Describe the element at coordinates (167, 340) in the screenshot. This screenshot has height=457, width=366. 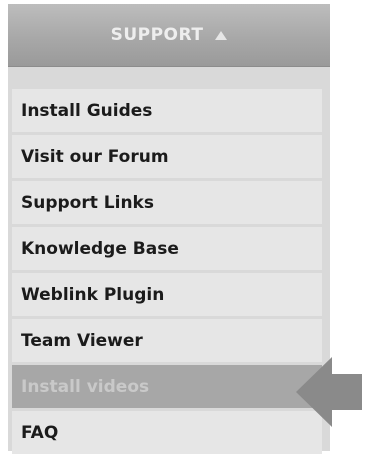
I see `menu-item-team-viewer: Team Viewer` at that location.